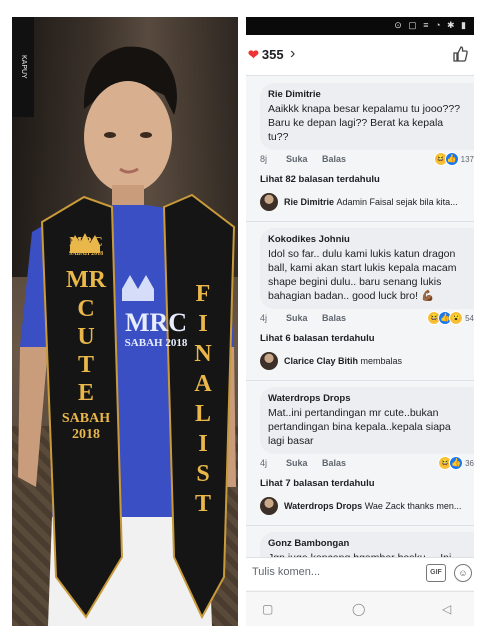 This screenshot has width=486, height=640. I want to click on sash-finalist: FINALIST, so click(203, 399).